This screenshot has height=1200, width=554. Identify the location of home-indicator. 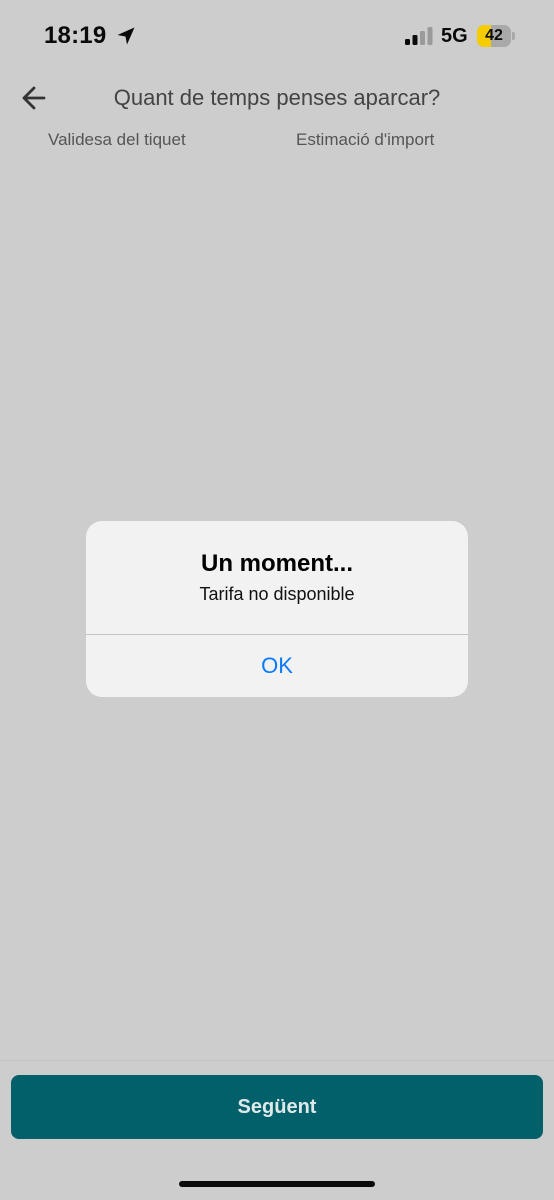
(277, 1184).